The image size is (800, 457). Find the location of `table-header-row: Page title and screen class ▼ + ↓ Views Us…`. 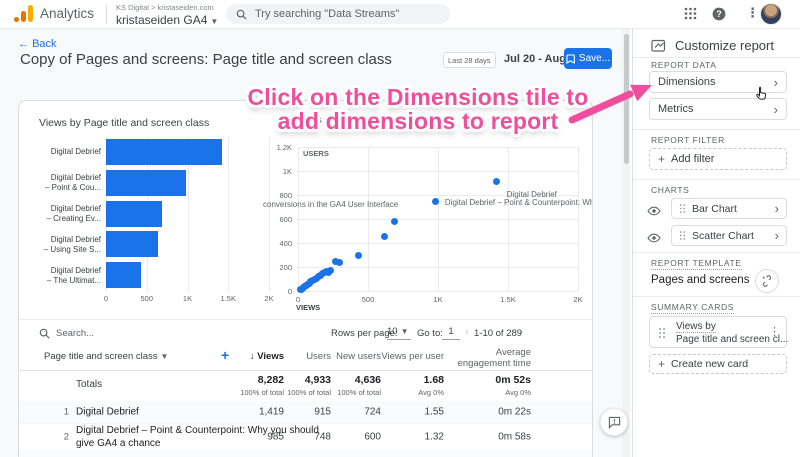

table-header-row: Page title and screen class ▼ + ↓ Views Us… is located at coordinates (305, 358).